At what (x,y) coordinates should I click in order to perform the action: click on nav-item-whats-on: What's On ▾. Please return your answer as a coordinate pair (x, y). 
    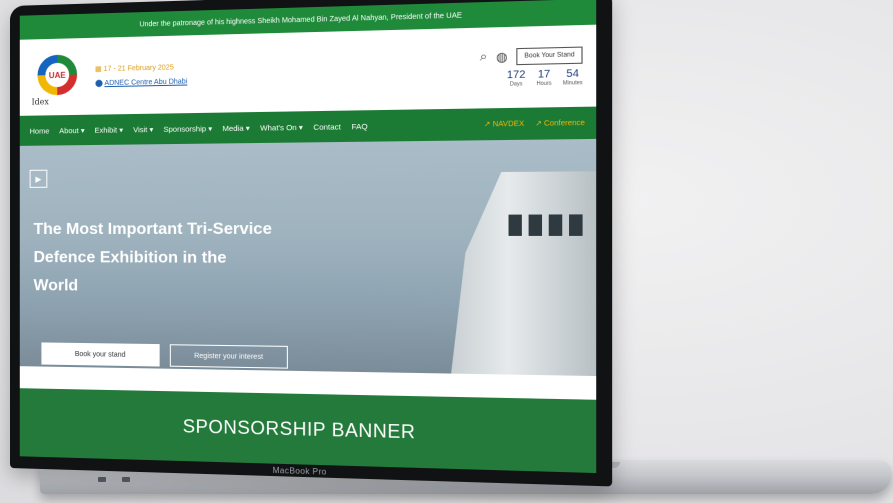
    Looking at the image, I should click on (281, 127).